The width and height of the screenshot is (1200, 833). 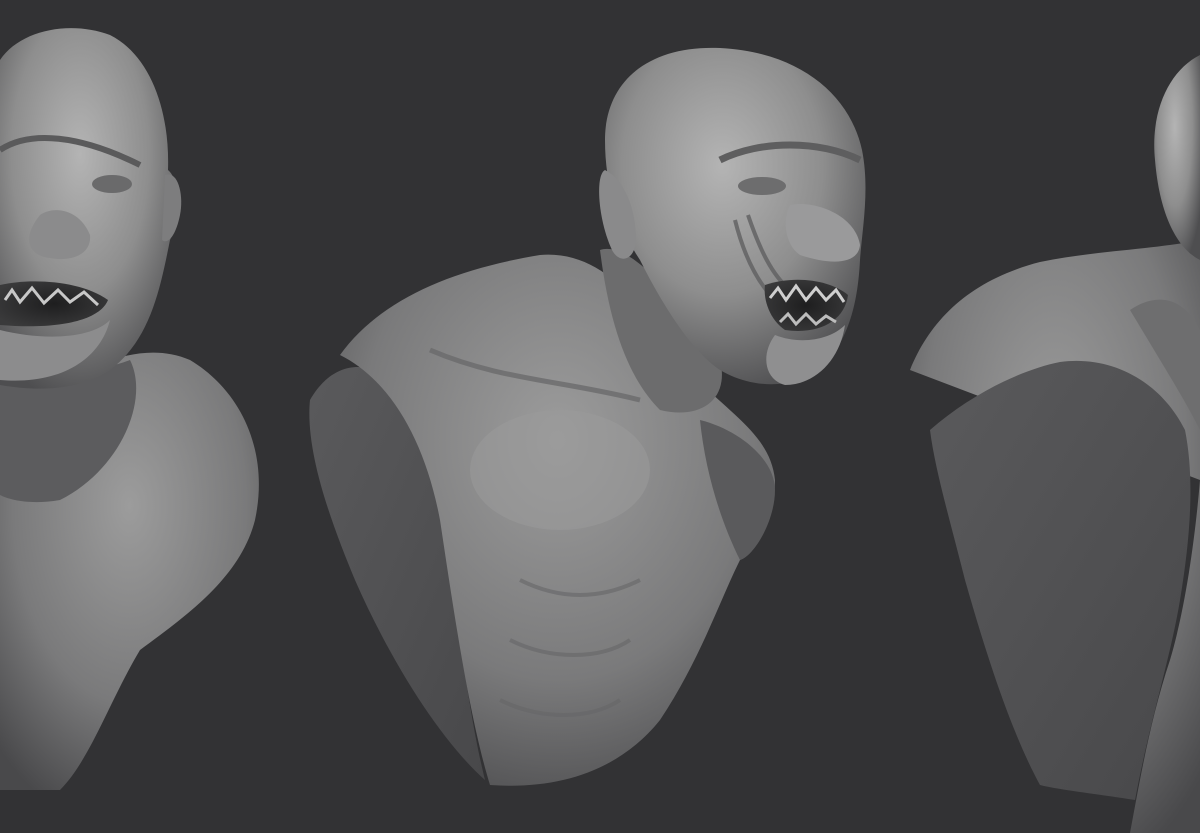 I want to click on three-quarter-pectoral, so click(x=560, y=470).